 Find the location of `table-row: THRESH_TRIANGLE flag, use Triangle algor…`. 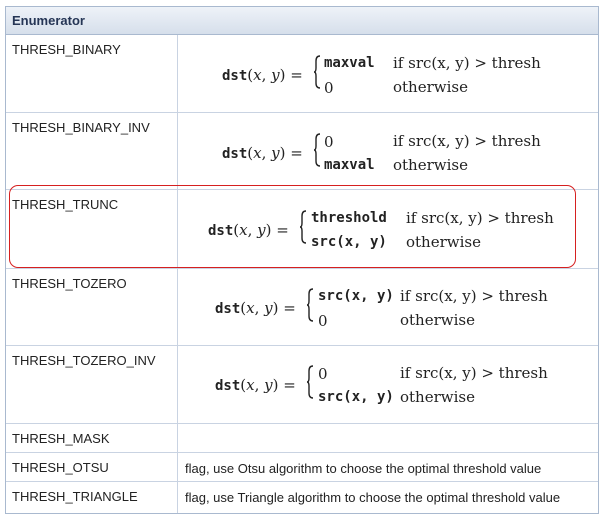

table-row: THRESH_TRIANGLE flag, use Triangle algor… is located at coordinates (302, 497).